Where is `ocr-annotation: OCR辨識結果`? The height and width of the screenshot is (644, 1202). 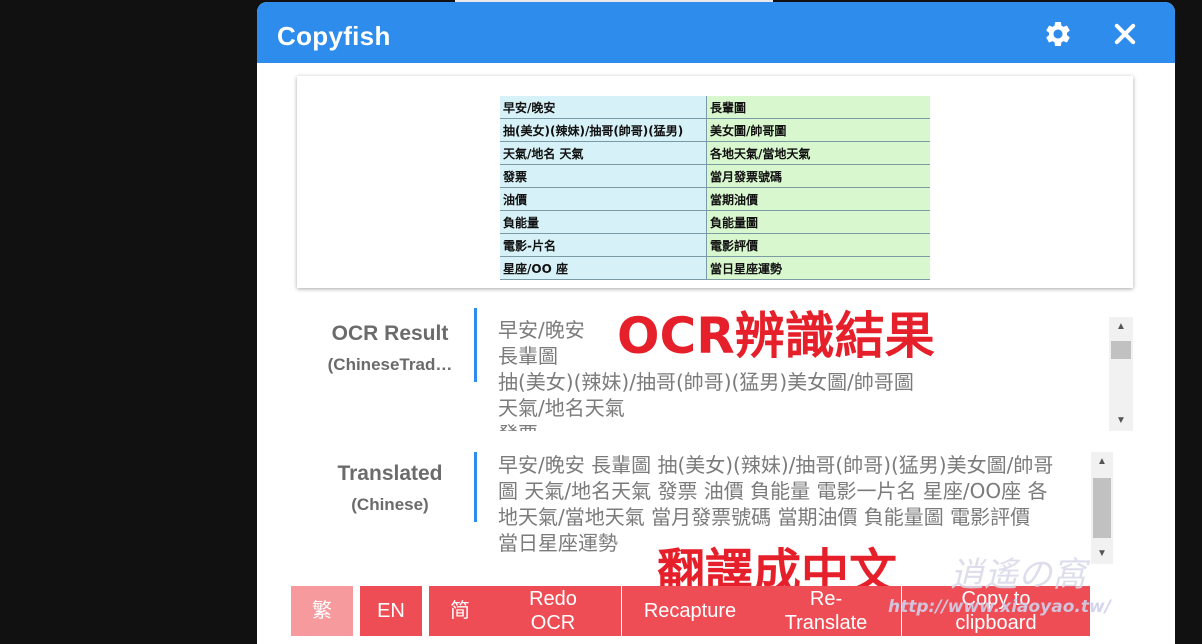
ocr-annotation: OCR辨識結果 is located at coordinates (776, 336).